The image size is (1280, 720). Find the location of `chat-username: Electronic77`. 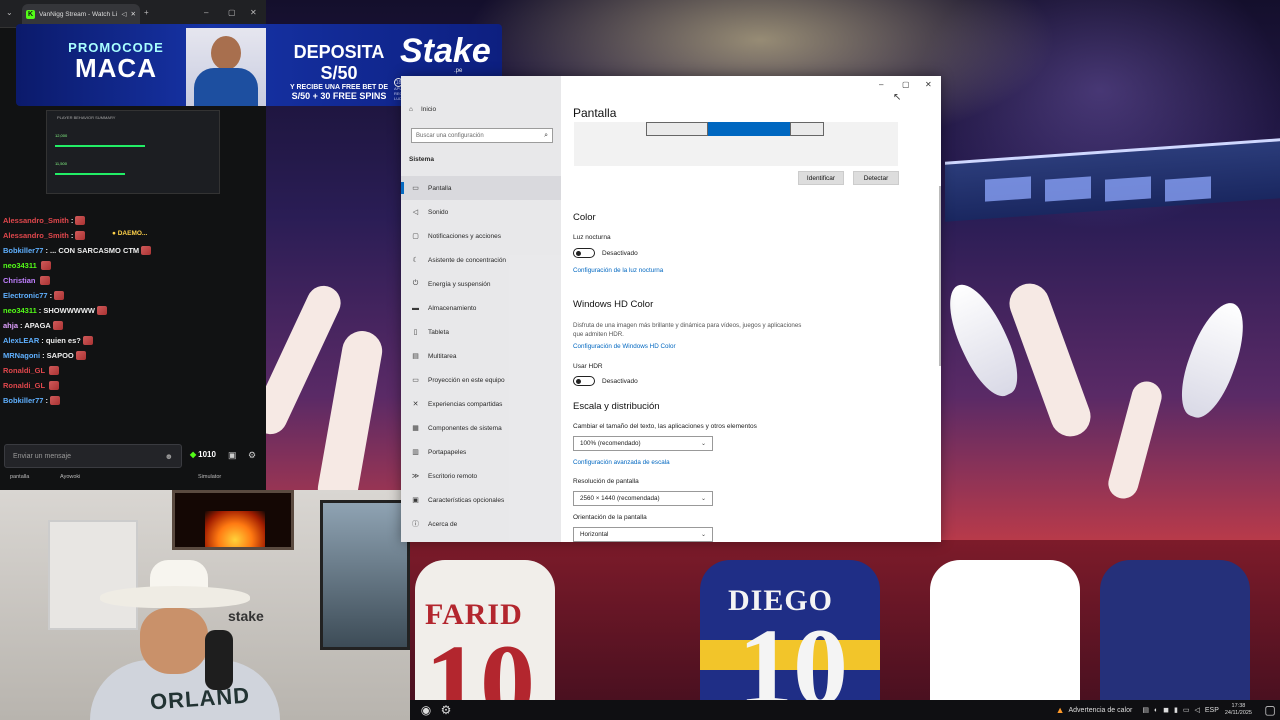

chat-username: Electronic77 is located at coordinates (25, 295).